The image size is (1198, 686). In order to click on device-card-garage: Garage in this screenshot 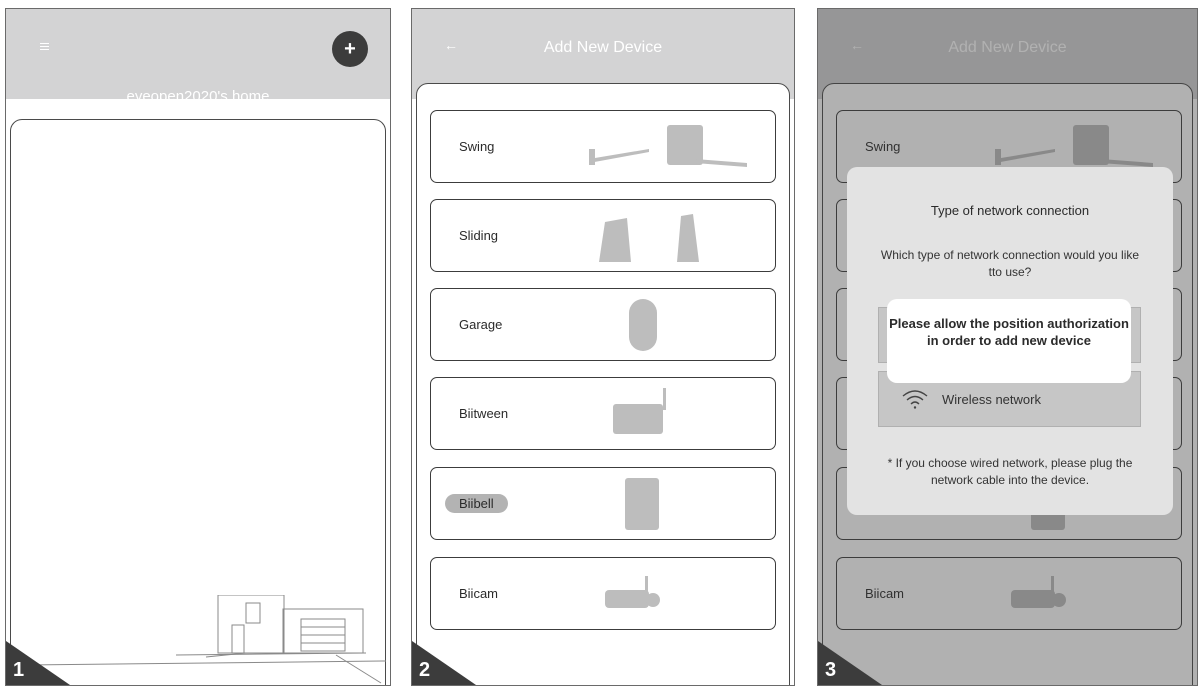, I will do `click(603, 324)`.